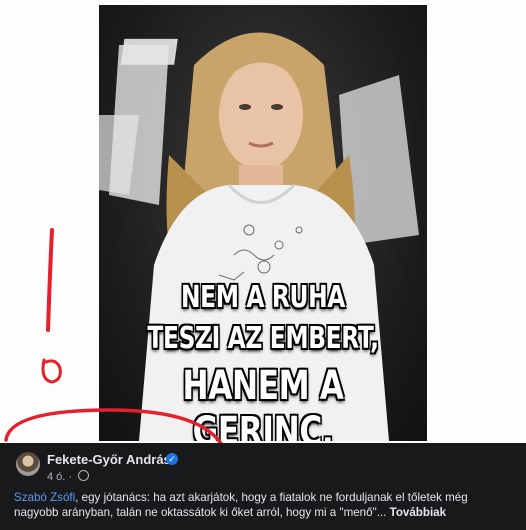 The image size is (526, 530). I want to click on post-meta: 4 ó. ·, so click(68, 476).